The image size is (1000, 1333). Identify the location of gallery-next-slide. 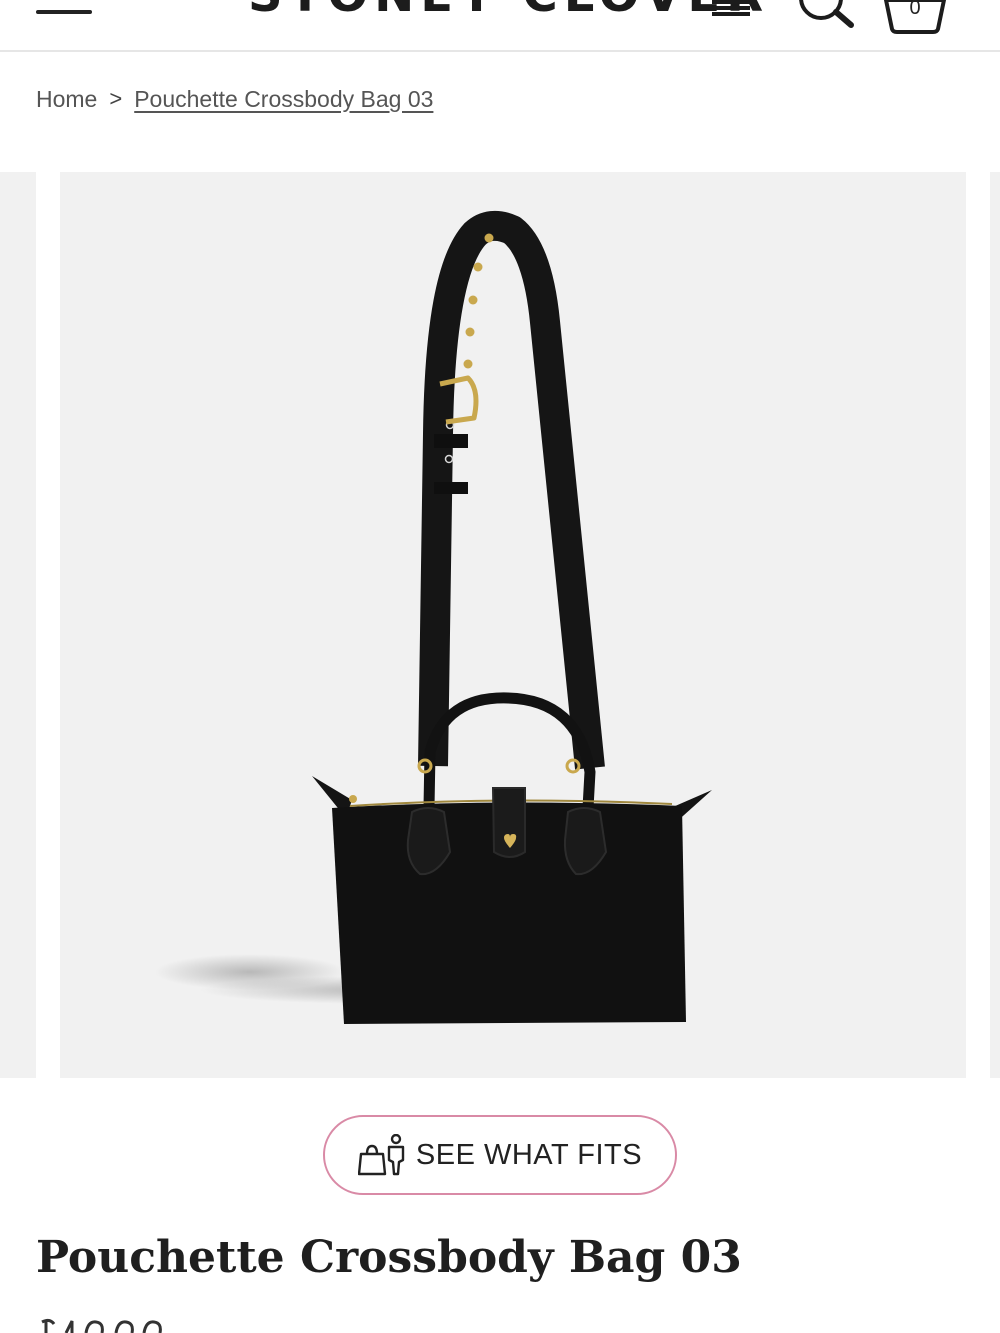
(995, 625).